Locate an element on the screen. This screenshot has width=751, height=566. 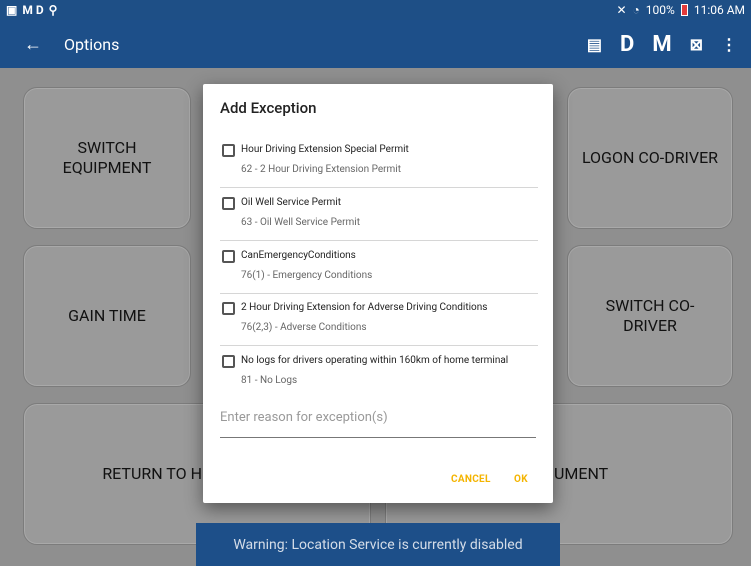
option-code: 76(2,3) - Adverse Conditions is located at coordinates (304, 327).